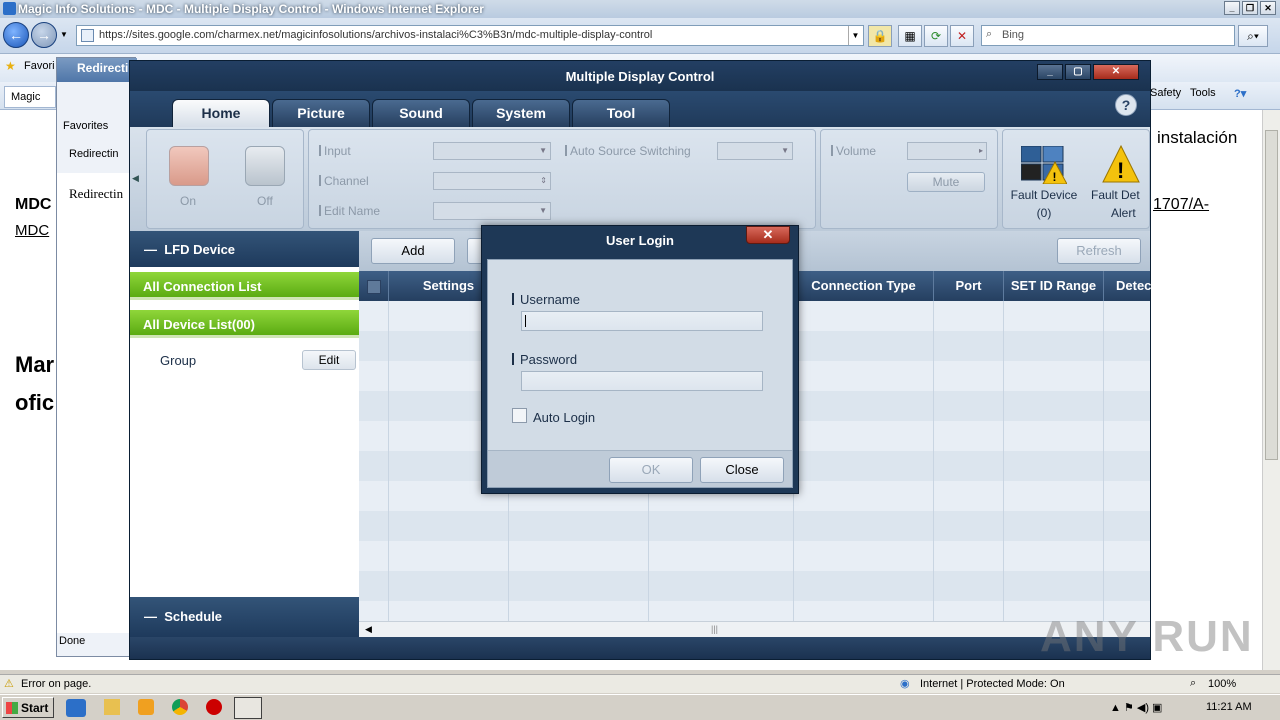 The image size is (1280, 720). What do you see at coordinates (244, 324) in the screenshot?
I see `all-device-list: All Device List(00)` at bounding box center [244, 324].